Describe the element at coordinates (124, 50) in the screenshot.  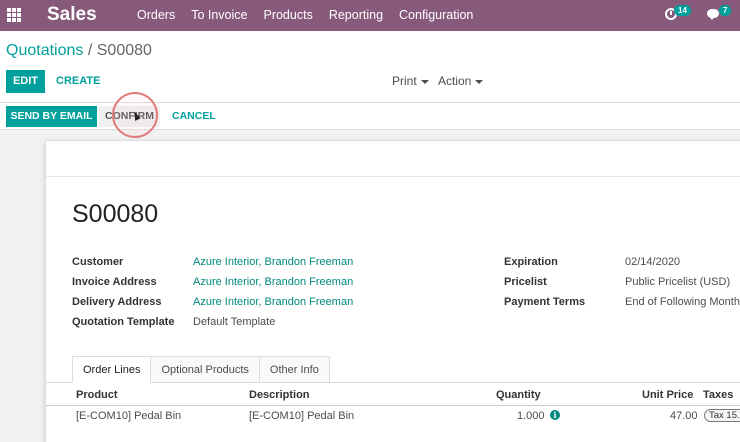
I see `breadcrumb-current: S00080` at that location.